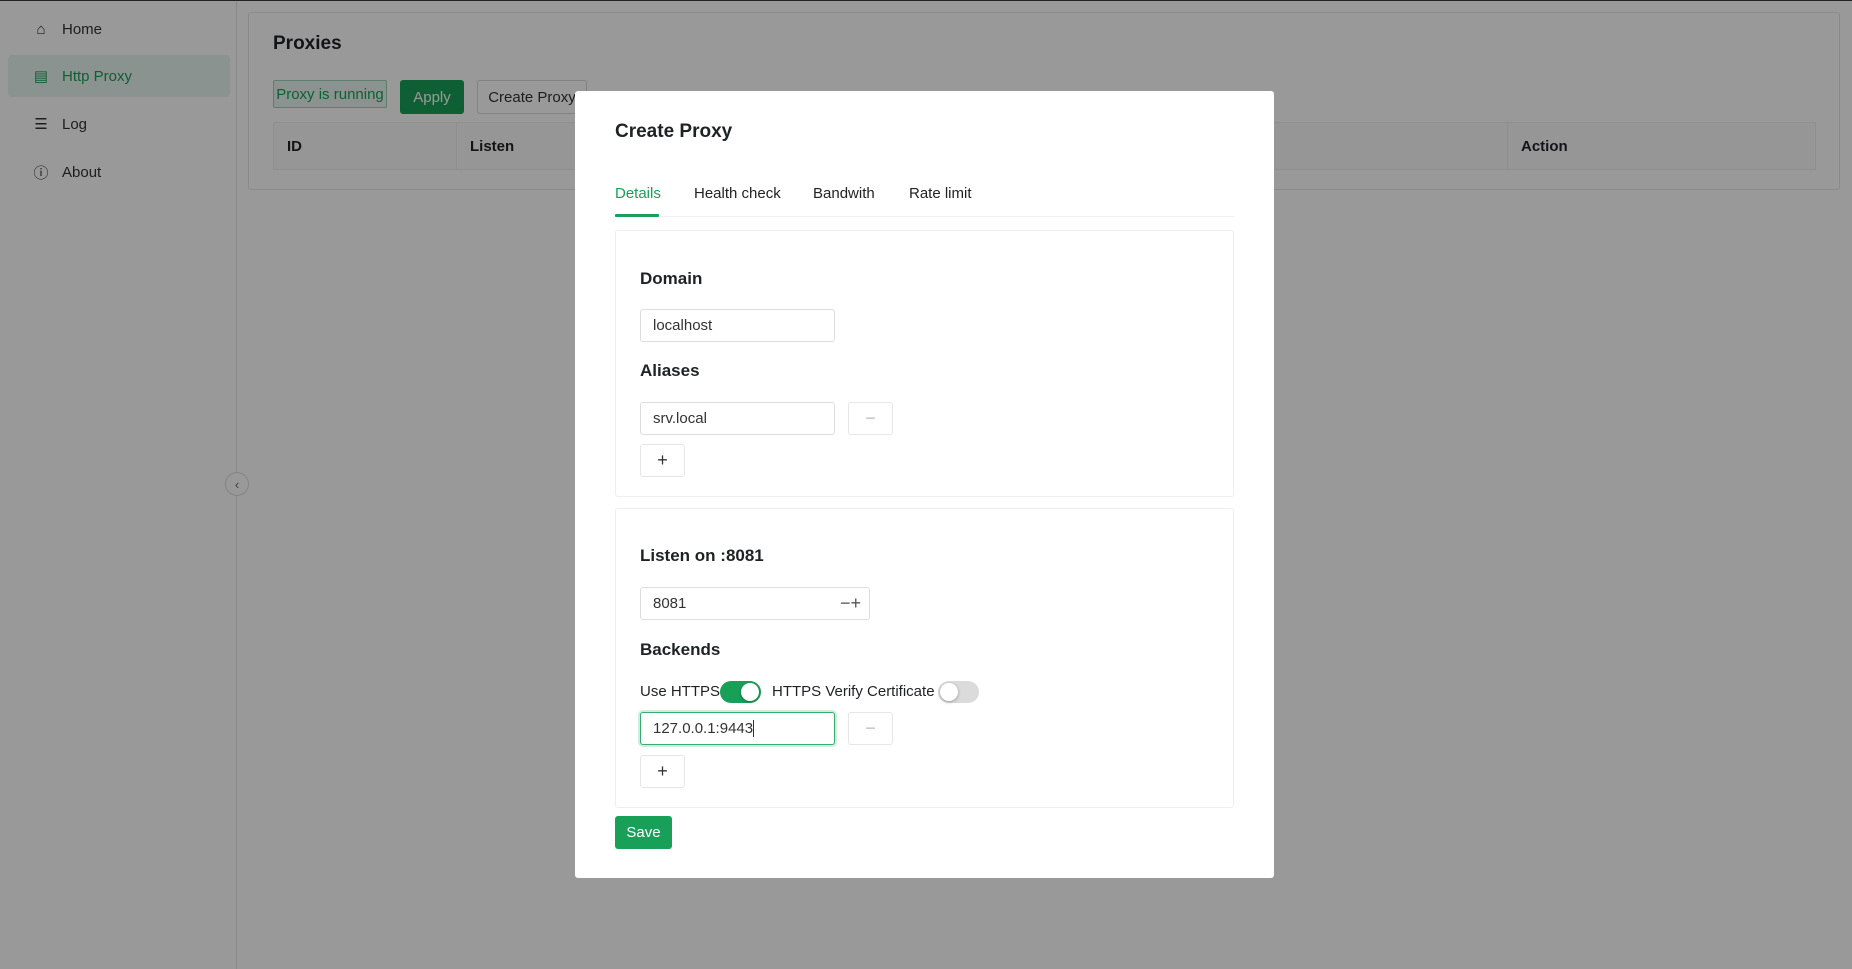 Image resolution: width=1852 pixels, height=969 pixels. What do you see at coordinates (737, 193) in the screenshot?
I see `tab-health-check: Health check` at bounding box center [737, 193].